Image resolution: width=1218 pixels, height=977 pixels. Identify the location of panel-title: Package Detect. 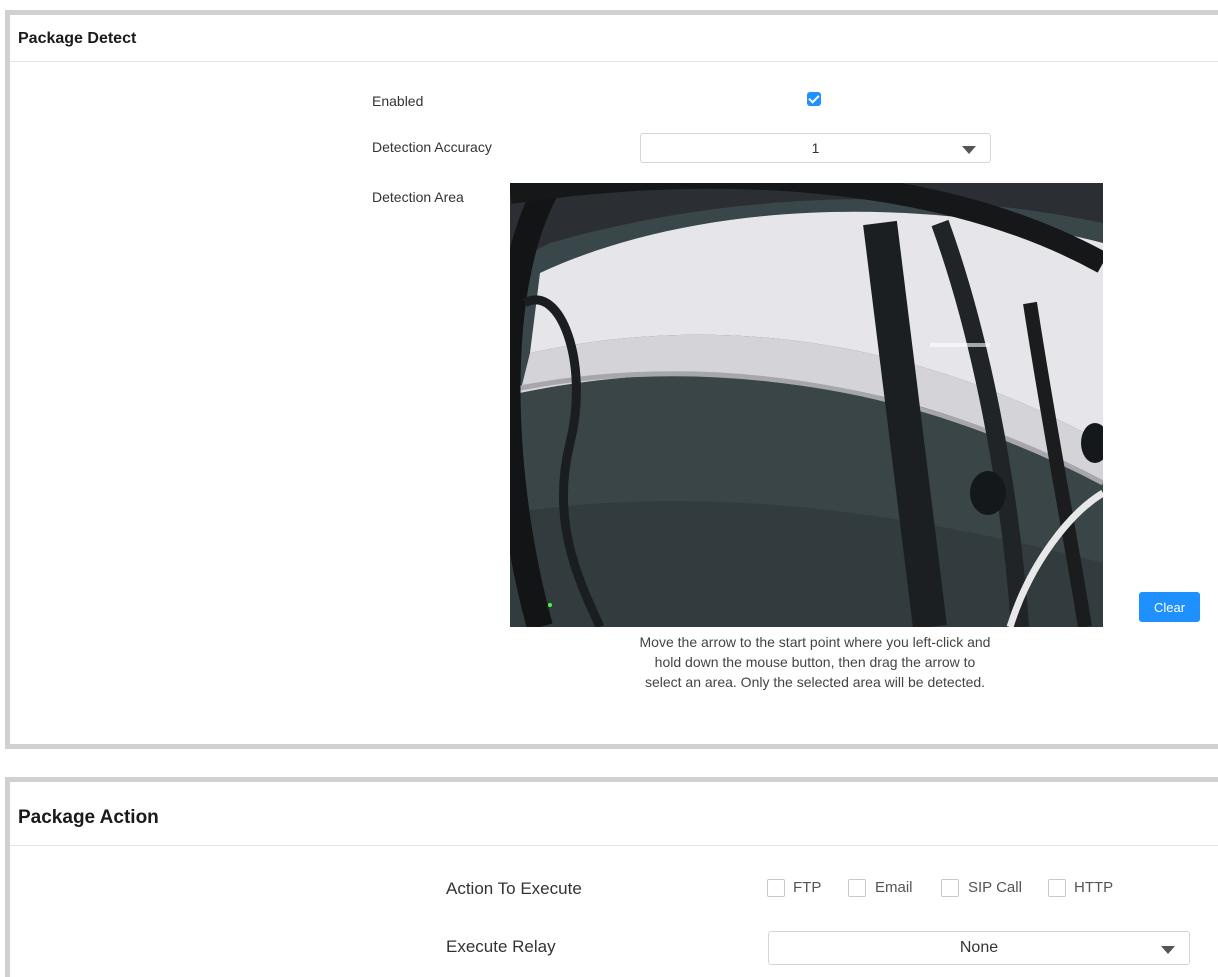
(77, 38).